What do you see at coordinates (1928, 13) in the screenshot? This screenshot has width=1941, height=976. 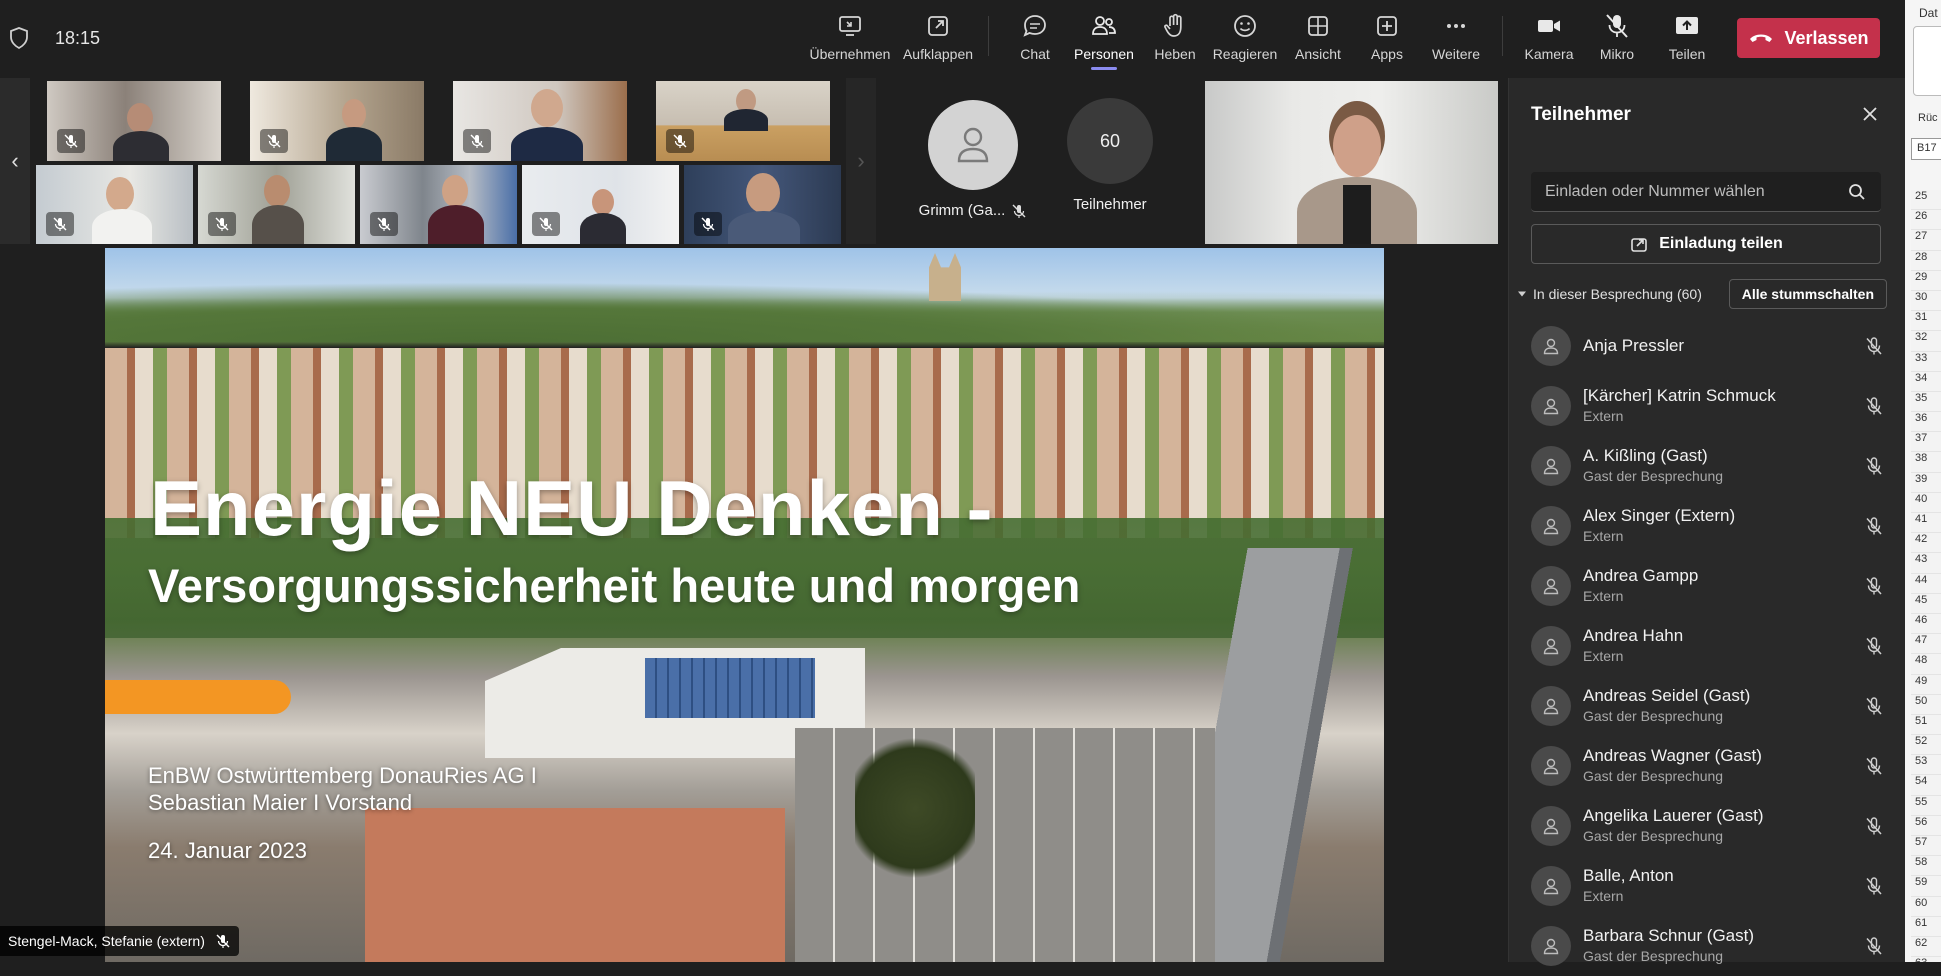 I see `spreadsheet-tab-label: Dat` at bounding box center [1928, 13].